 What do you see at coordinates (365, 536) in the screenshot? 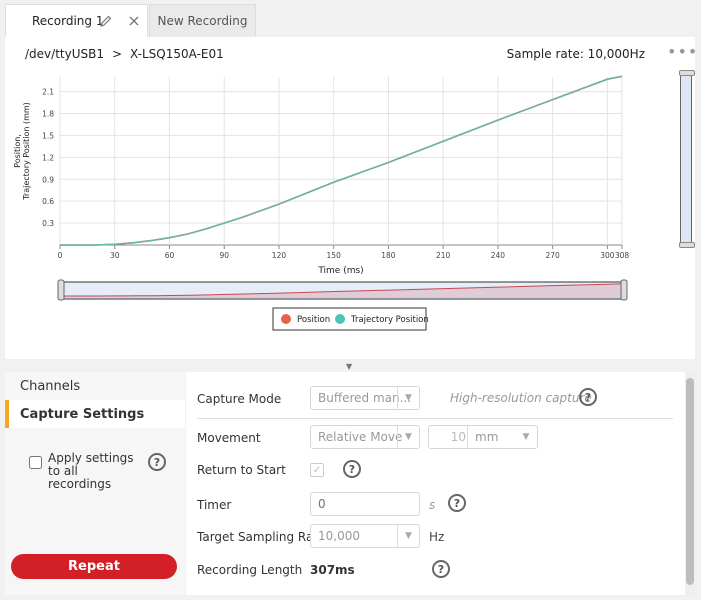
I see `target-sampling-rate-select: 10,000 ▼` at bounding box center [365, 536].